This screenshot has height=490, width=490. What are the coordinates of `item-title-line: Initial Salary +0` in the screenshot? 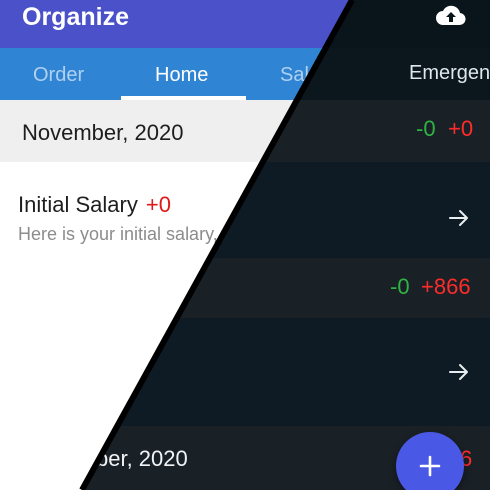 It's located at (94, 205).